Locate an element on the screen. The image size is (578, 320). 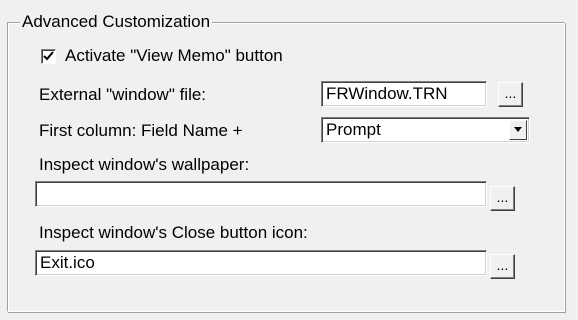
activate-view-memo-row: Activate "View Memo" button is located at coordinates (162, 56).